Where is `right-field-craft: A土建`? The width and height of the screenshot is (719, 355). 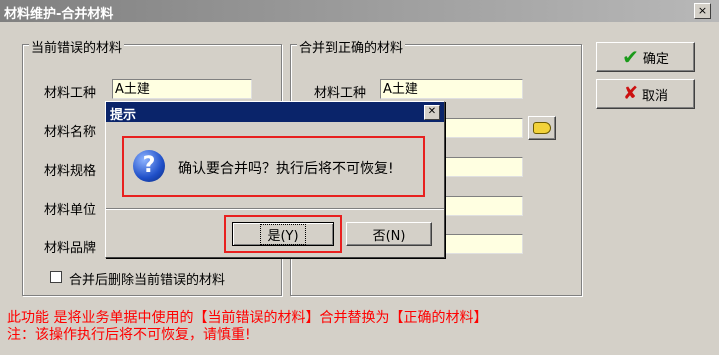
right-field-craft: A土建 is located at coordinates (451, 89).